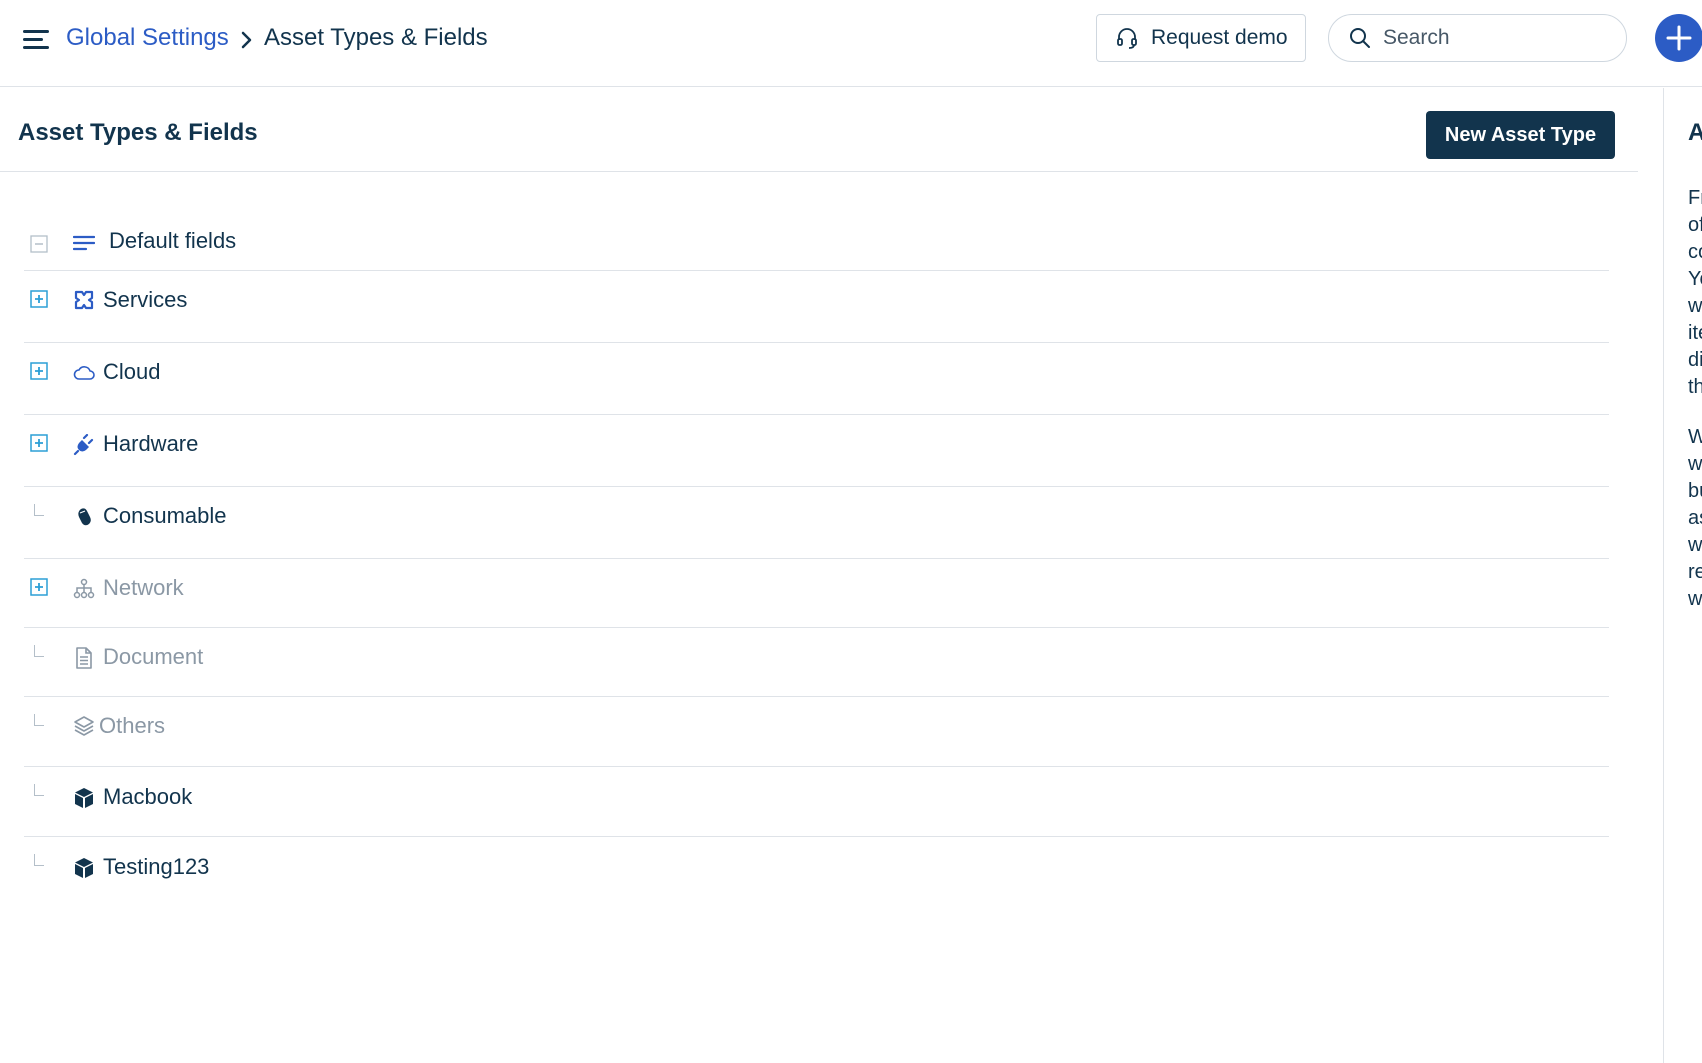 Image resolution: width=1702 pixels, height=1063 pixels. What do you see at coordinates (153, 656) in the screenshot?
I see `tree-label: Document` at bounding box center [153, 656].